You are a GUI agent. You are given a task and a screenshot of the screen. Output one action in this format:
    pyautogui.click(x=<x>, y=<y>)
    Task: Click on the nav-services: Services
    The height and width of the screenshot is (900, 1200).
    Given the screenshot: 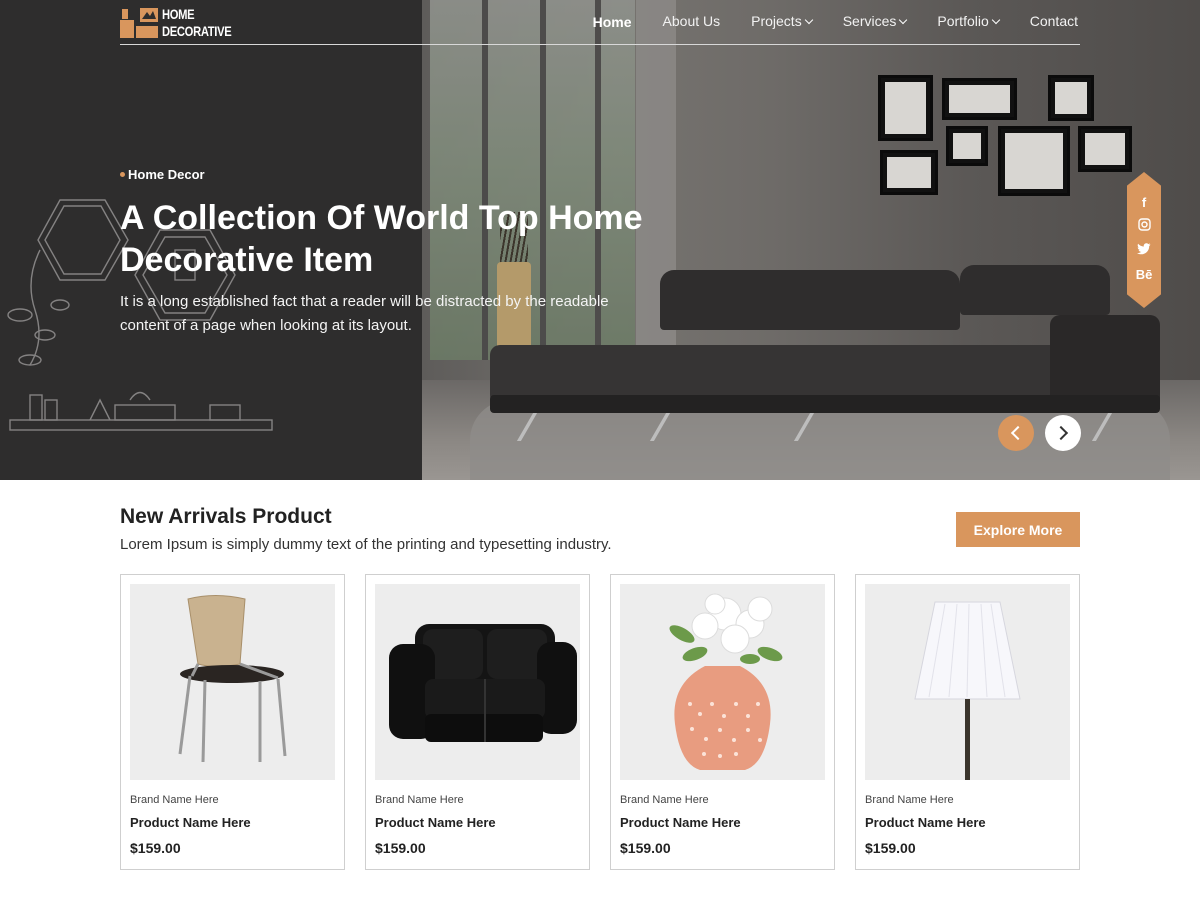 What is the action you would take?
    pyautogui.click(x=875, y=21)
    